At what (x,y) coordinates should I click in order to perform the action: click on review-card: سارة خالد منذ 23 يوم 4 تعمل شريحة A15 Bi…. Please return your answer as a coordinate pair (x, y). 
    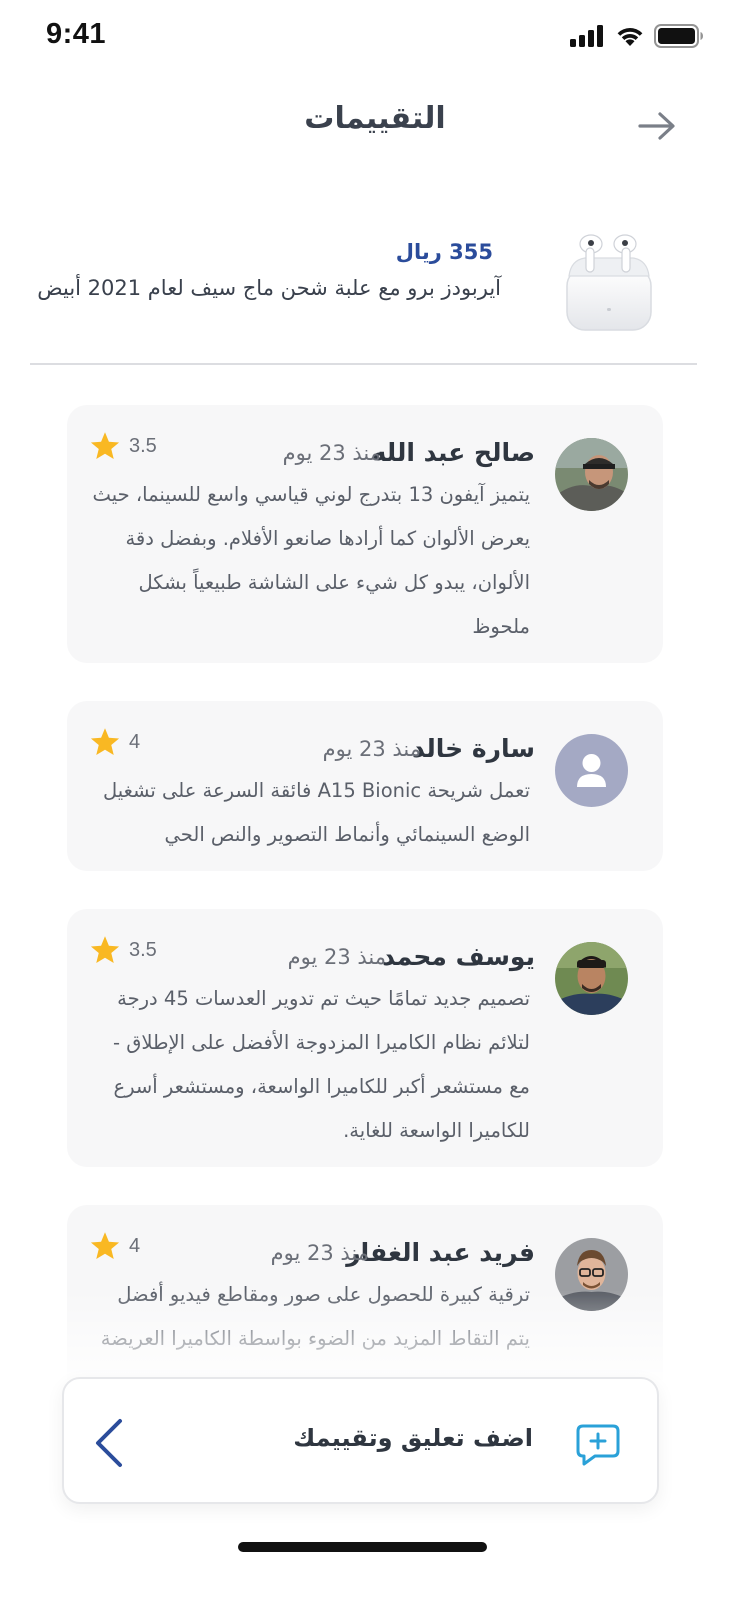
    Looking at the image, I should click on (365, 786).